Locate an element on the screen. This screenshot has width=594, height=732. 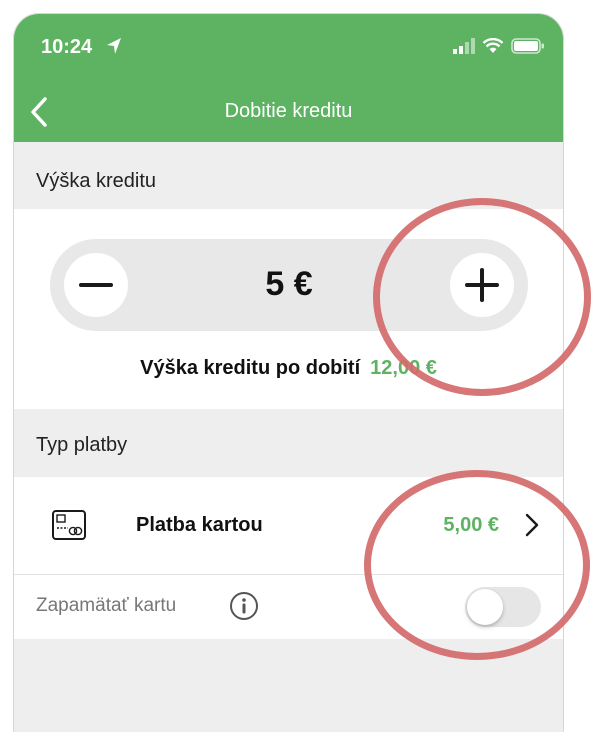
battery-icon is located at coordinates (527, 46).